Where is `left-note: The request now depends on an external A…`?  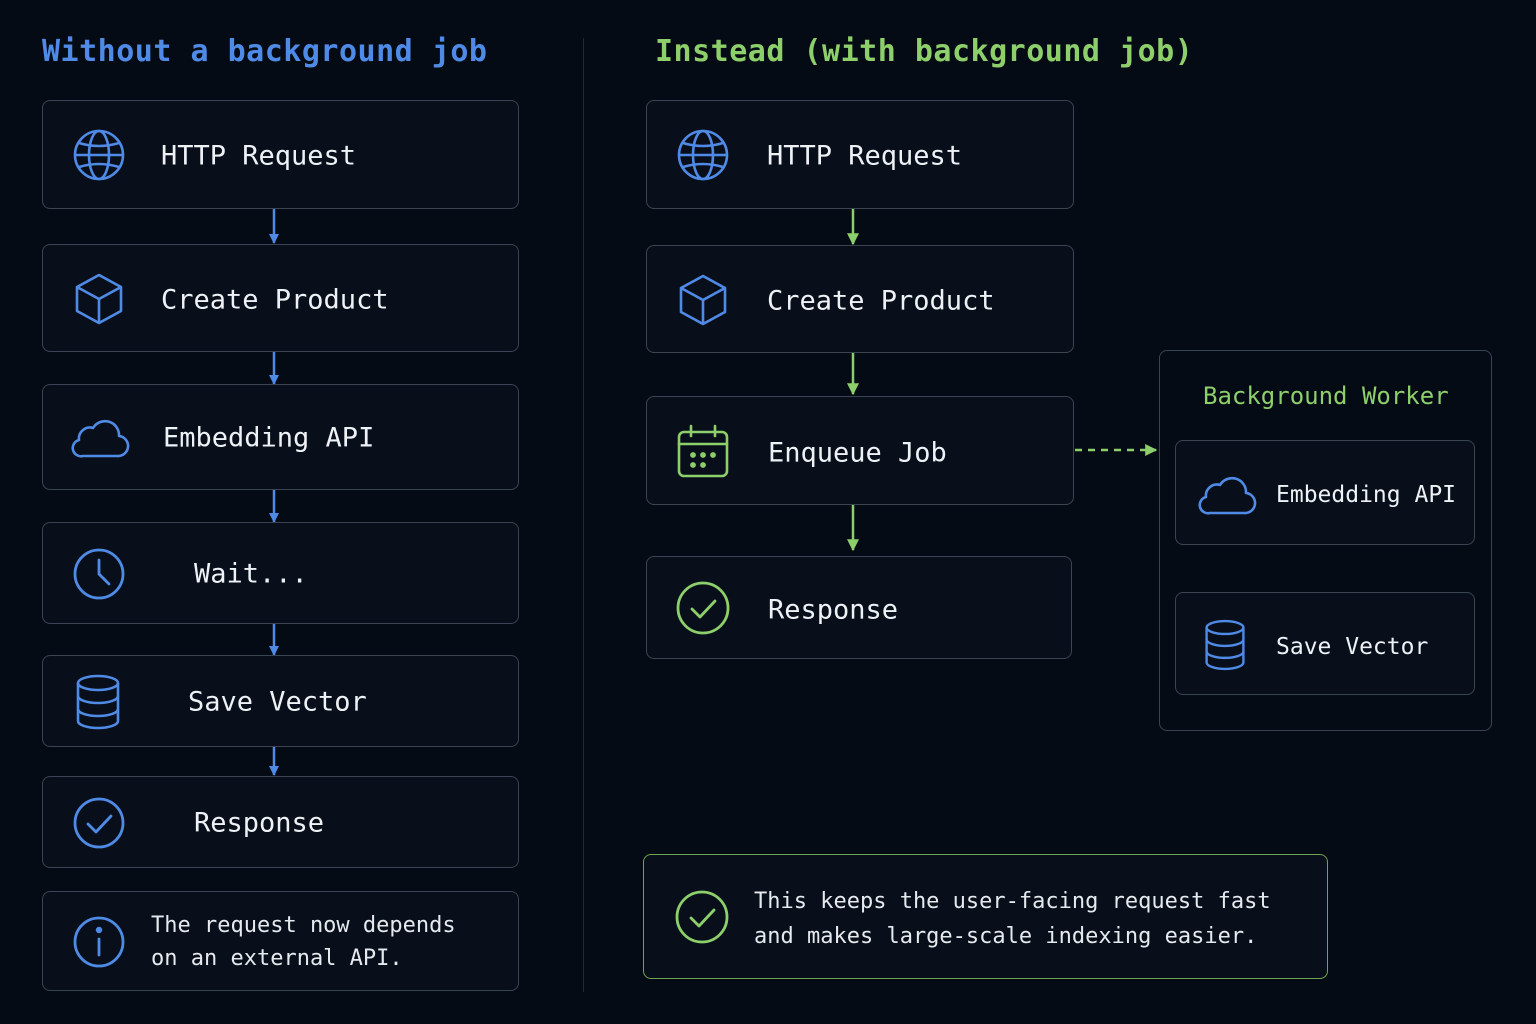
left-note: The request now depends on an external A… is located at coordinates (280, 941).